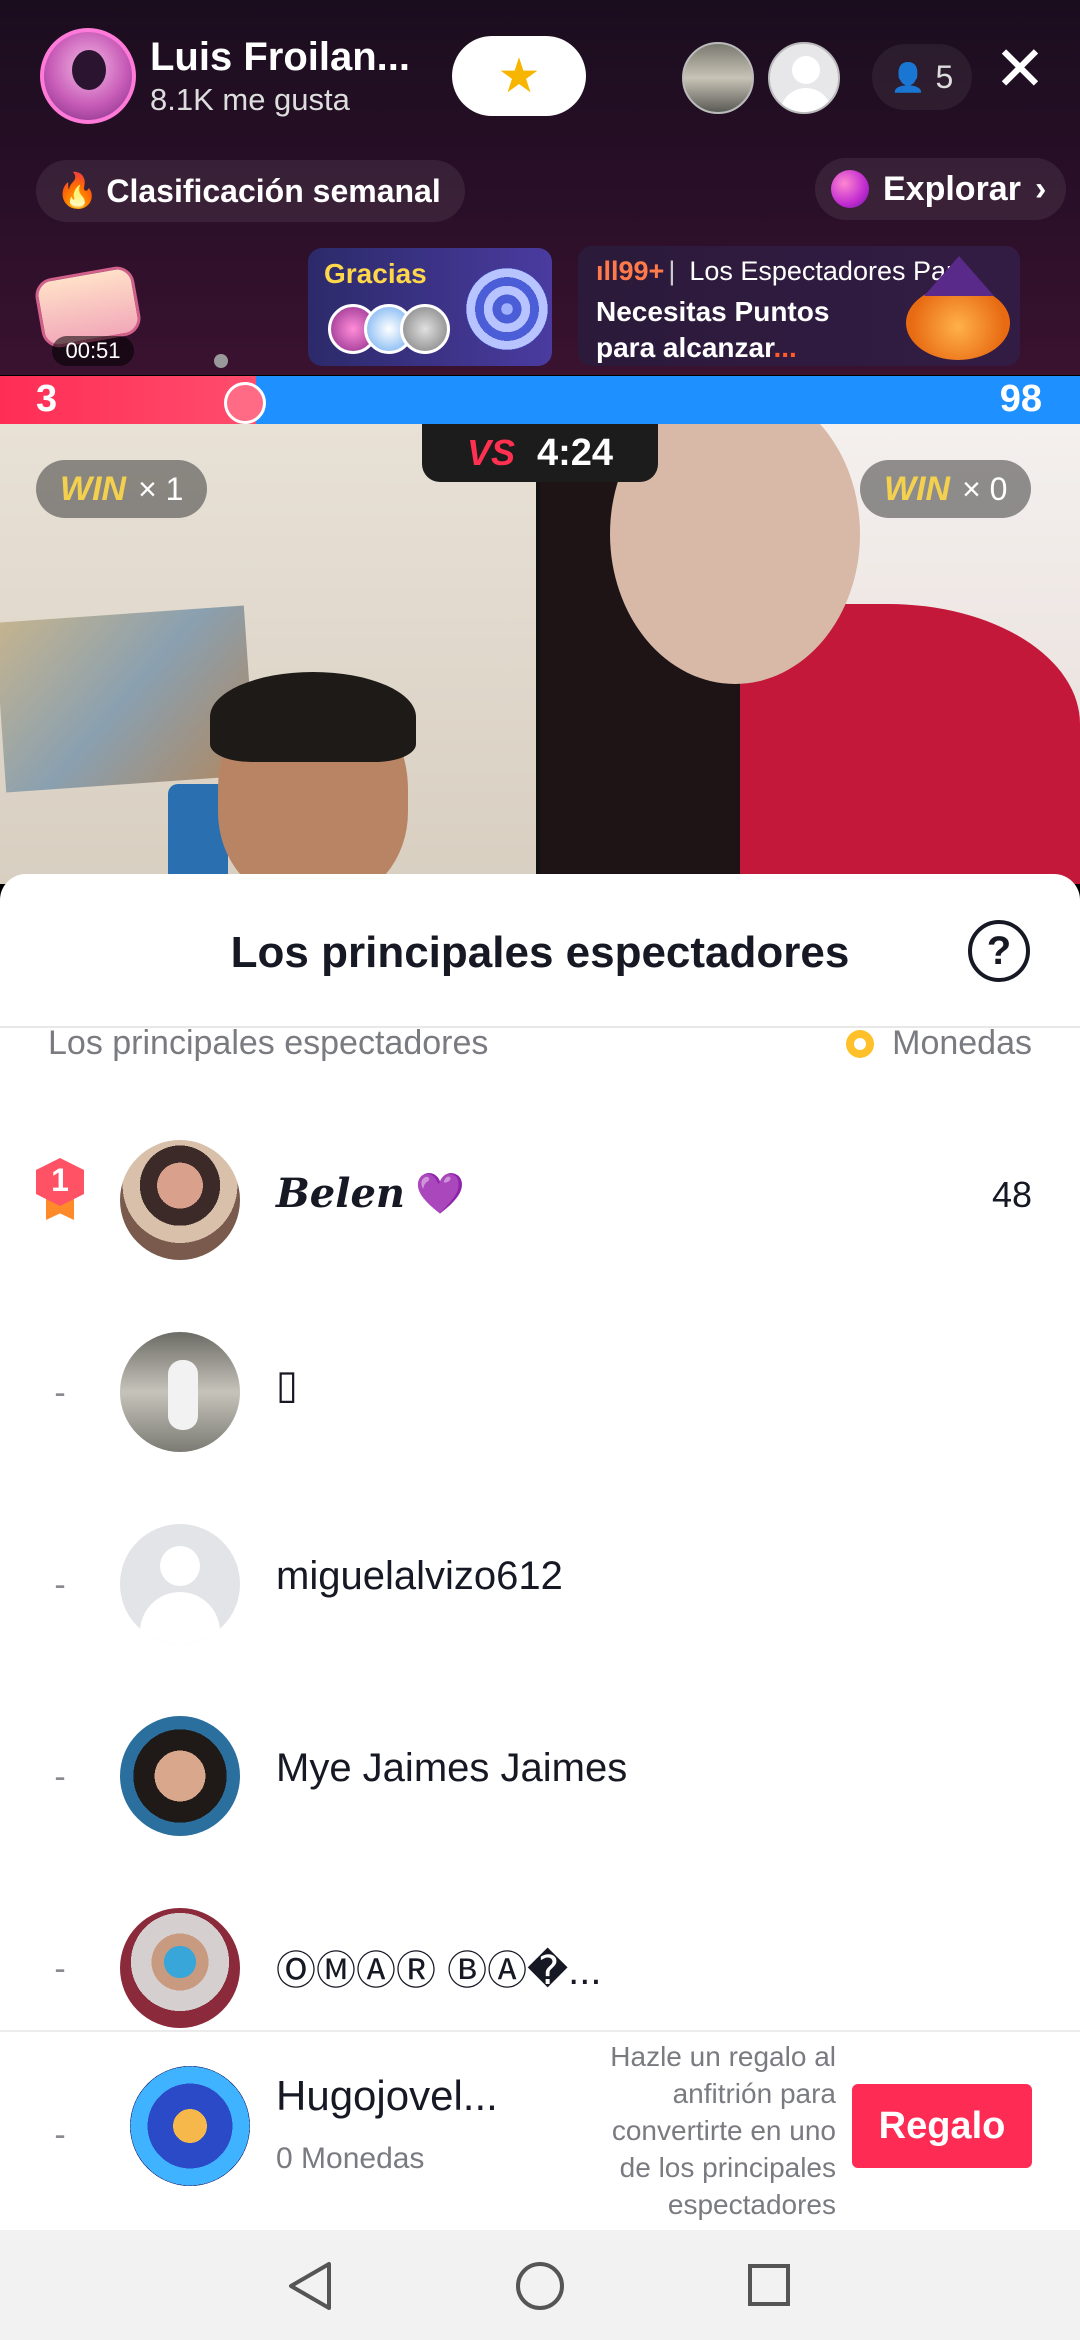  I want to click on viewer-count: 👤 5, so click(922, 77).